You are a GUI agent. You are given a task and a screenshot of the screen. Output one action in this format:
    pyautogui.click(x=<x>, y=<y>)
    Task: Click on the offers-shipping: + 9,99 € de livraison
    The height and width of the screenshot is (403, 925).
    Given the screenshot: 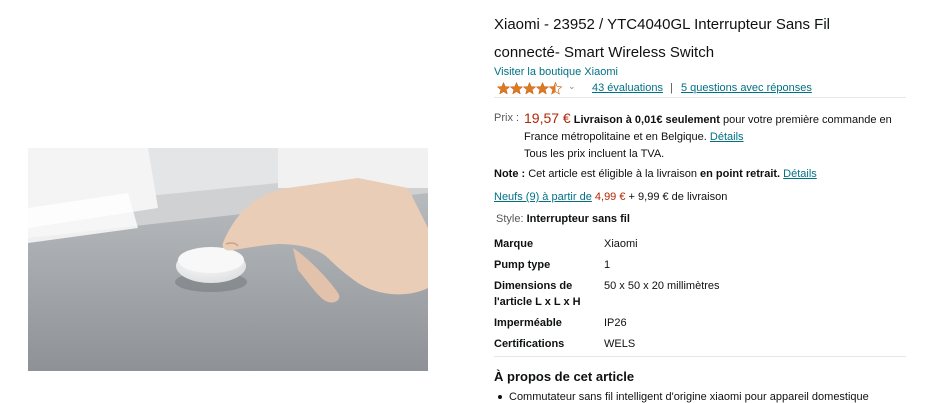 What is the action you would take?
    pyautogui.click(x=678, y=197)
    